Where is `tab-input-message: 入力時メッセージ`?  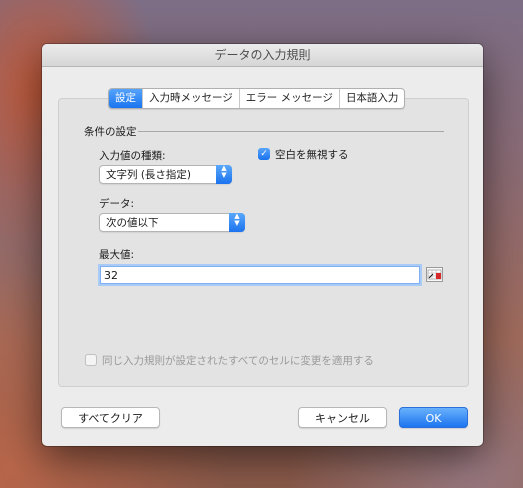
tab-input-message: 入力時メッセージ is located at coordinates (190, 98).